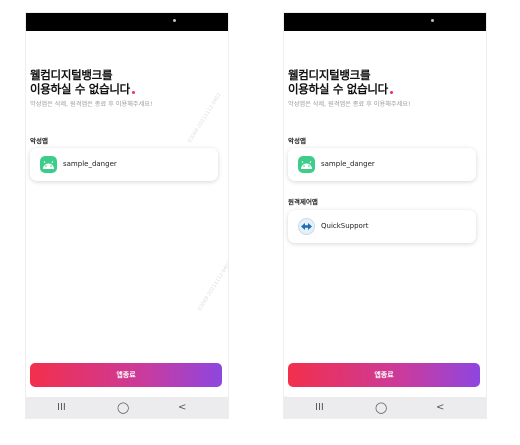 Image resolution: width=520 pixels, height=445 pixels. I want to click on quicksupport-icon, so click(306, 226).